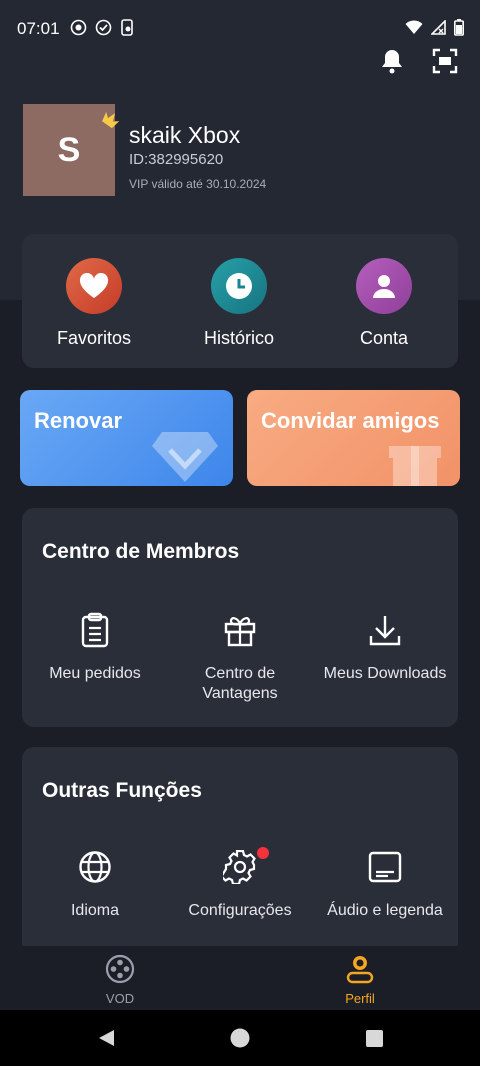 Image resolution: width=480 pixels, height=1066 pixels. I want to click on battery-icon, so click(459, 27).